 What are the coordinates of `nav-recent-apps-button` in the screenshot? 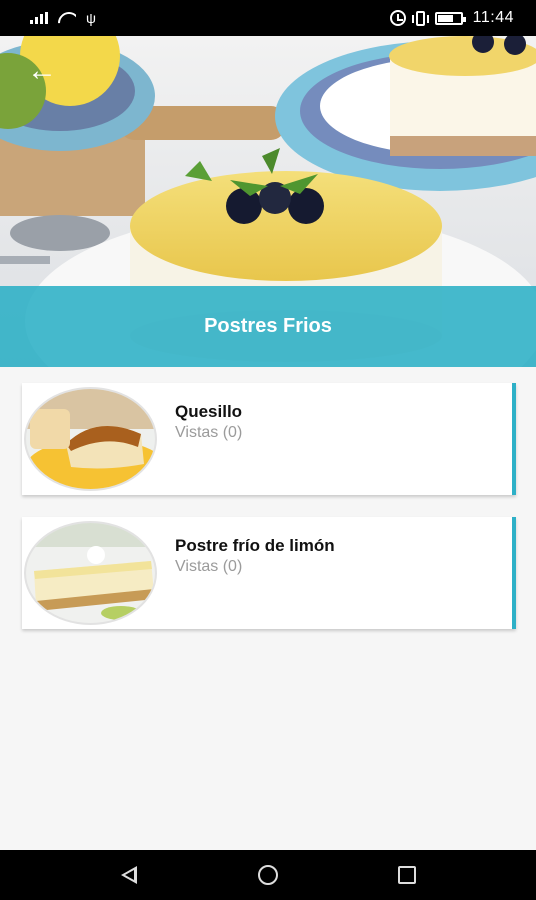 It's located at (407, 875).